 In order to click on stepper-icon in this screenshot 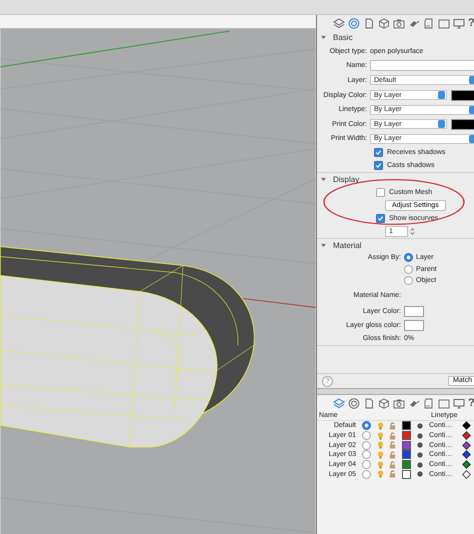, I will do `click(412, 231)`.